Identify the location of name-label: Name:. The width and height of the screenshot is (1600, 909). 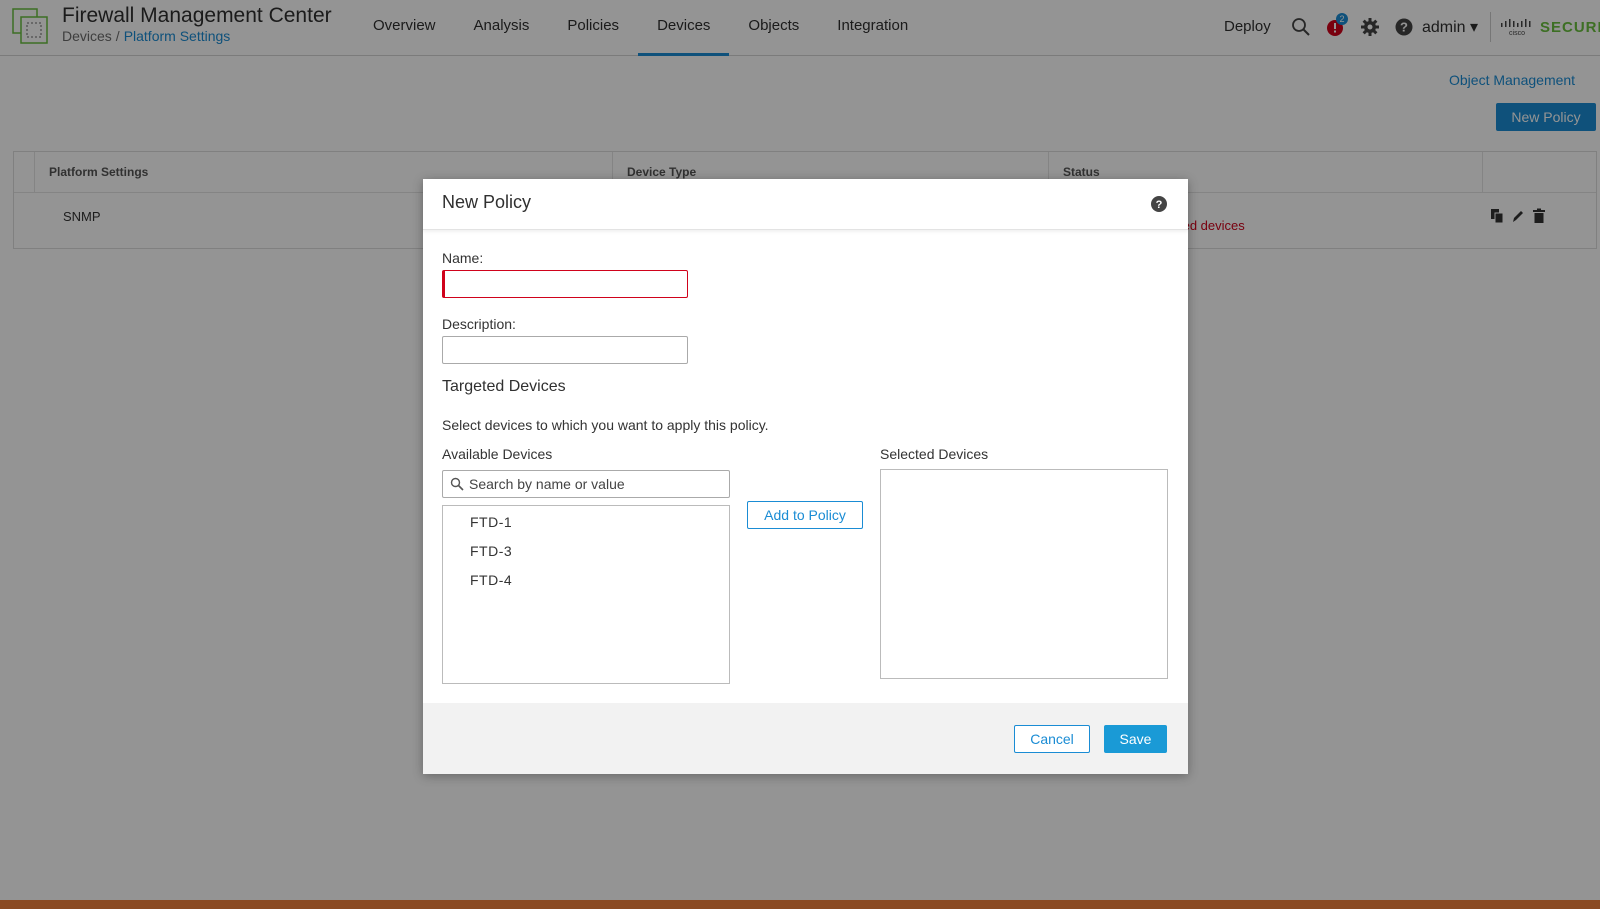
(463, 258).